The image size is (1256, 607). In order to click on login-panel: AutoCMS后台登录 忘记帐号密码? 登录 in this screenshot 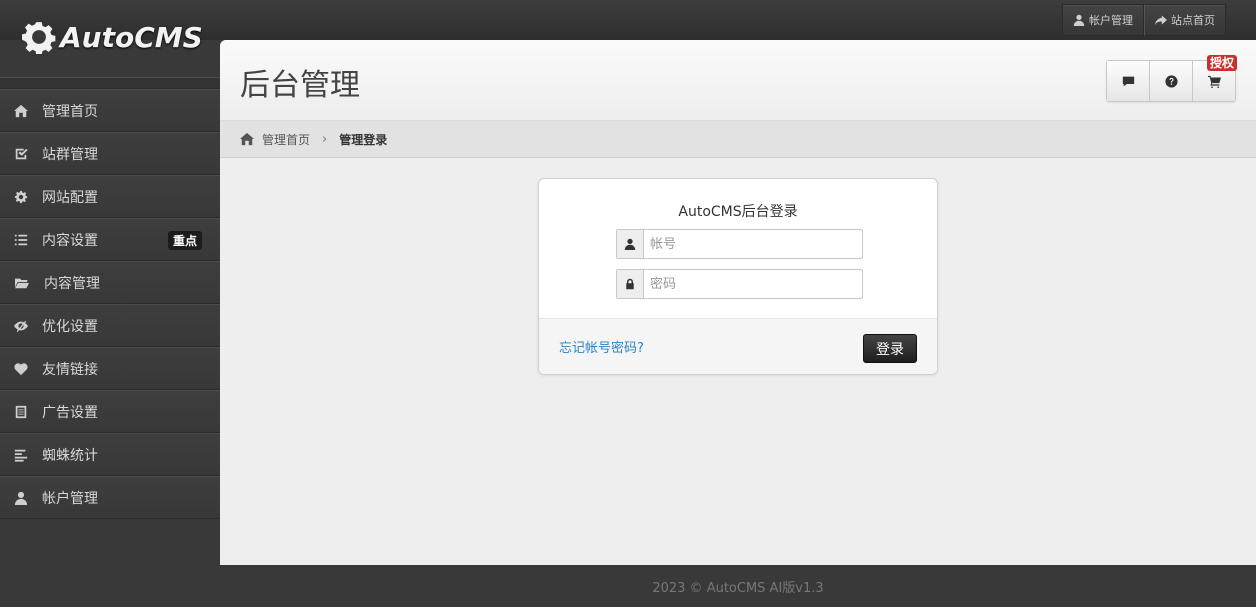, I will do `click(738, 276)`.